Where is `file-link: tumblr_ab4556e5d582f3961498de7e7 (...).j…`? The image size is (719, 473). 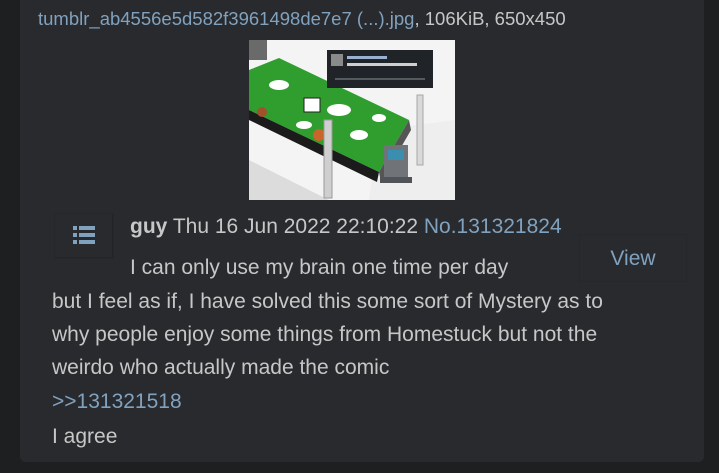 file-link: tumblr_ab4556e5d582f3961498de7e7 (...).j… is located at coordinates (226, 18).